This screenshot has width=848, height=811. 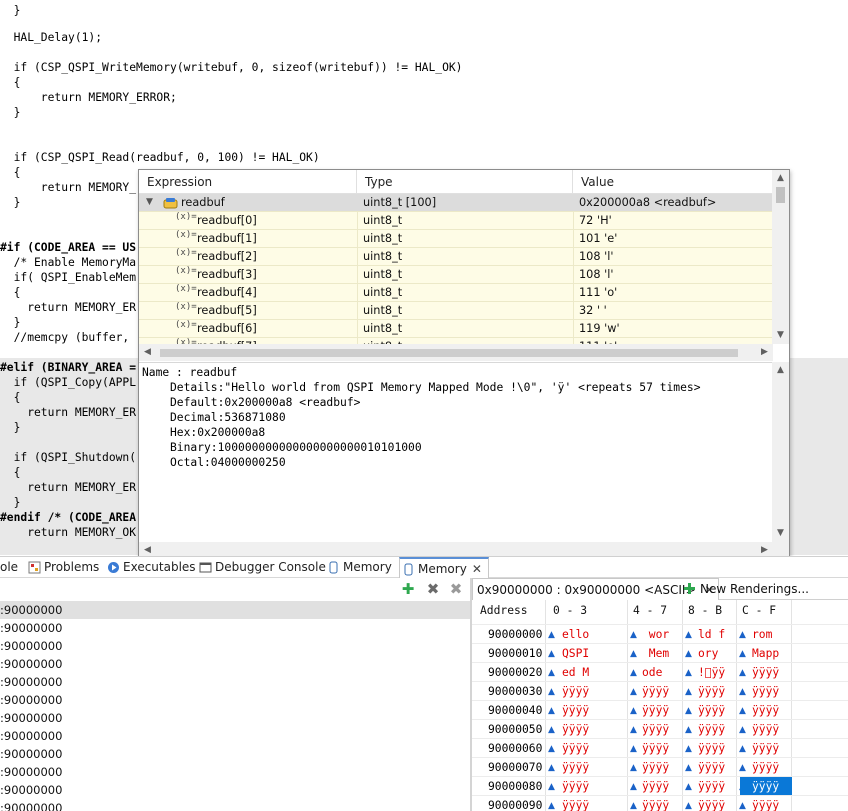 I want to click on column-header-expression: Expression, so click(x=248, y=182).